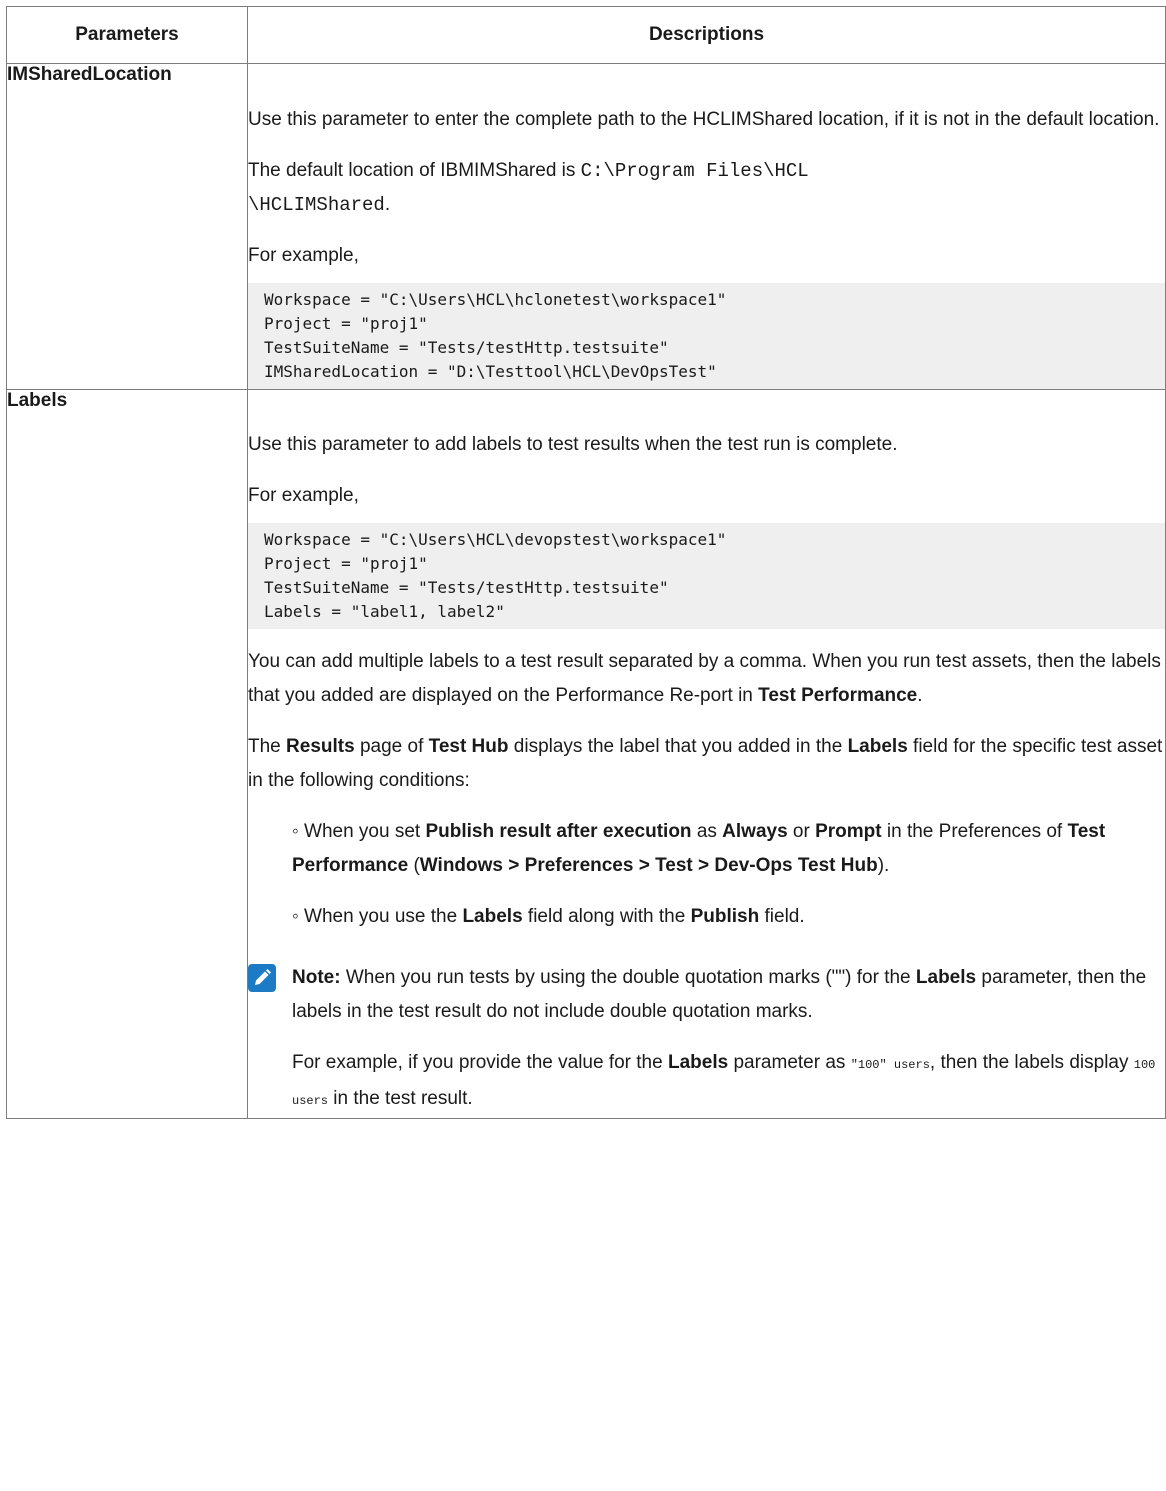  What do you see at coordinates (316, 205) in the screenshot?
I see `path-code: \HCLIMShared` at bounding box center [316, 205].